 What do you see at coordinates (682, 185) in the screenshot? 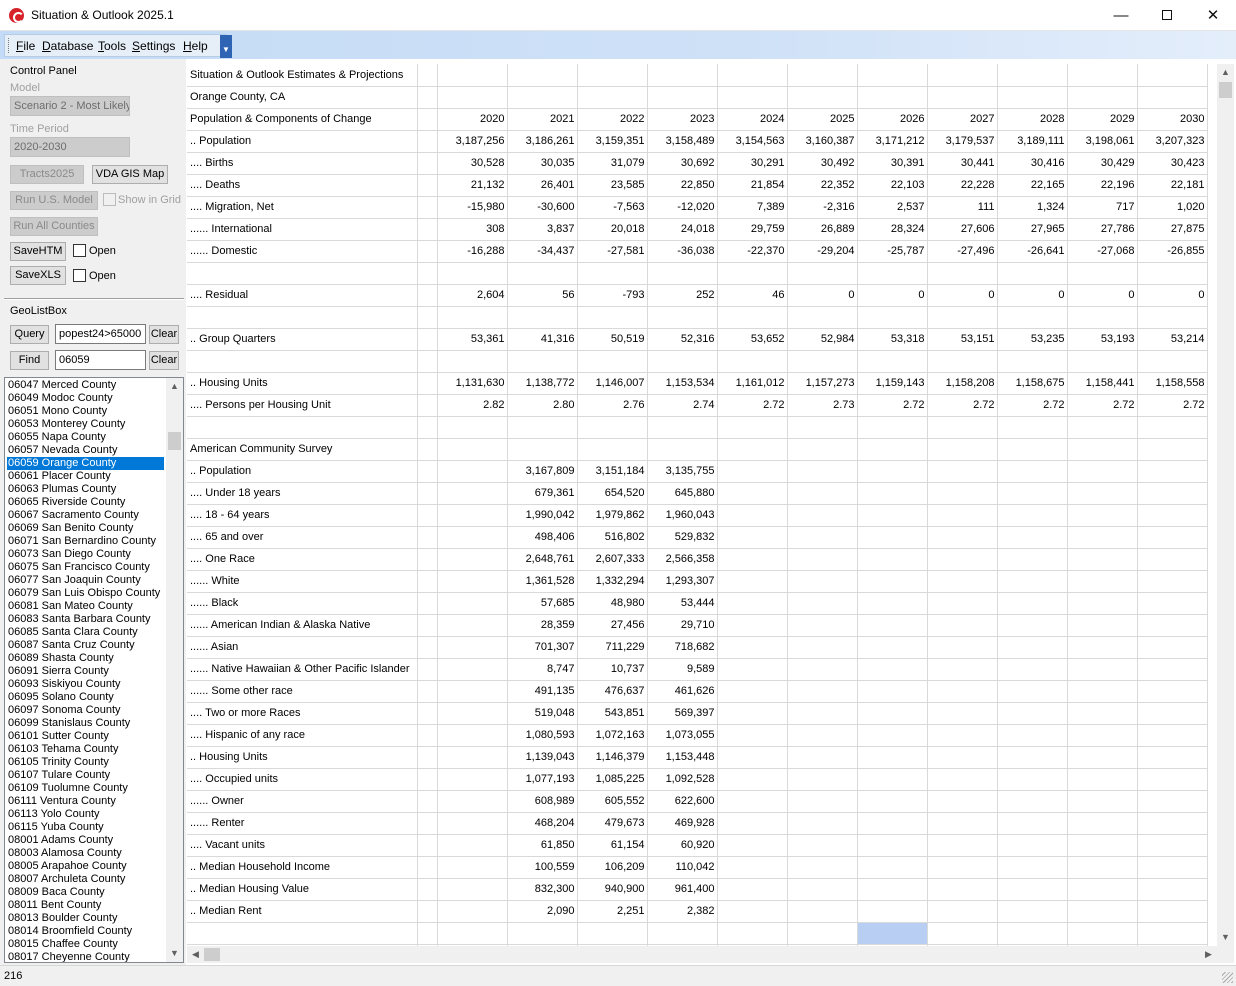
I see `grid-cell: 22,850` at bounding box center [682, 185].